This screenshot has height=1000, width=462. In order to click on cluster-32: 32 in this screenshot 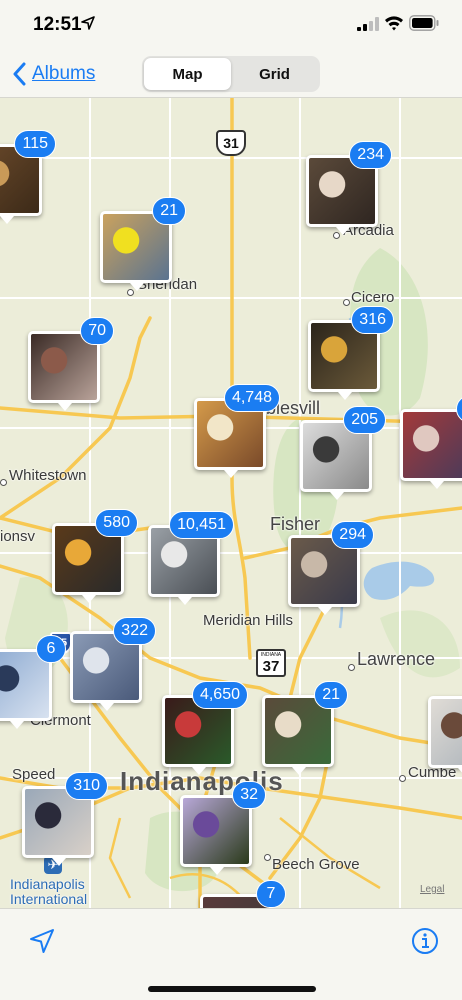, I will do `click(223, 828)`.